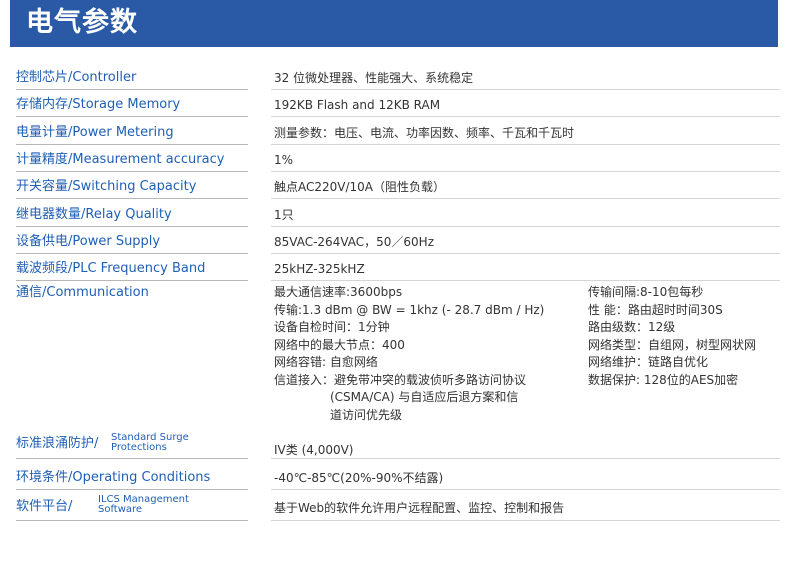 The image size is (790, 575). What do you see at coordinates (409, 309) in the screenshot?
I see `communication-spec-line: 传输:1.3 dBm @ BW = 1khz (- 28.7 dBm / Hz)` at bounding box center [409, 309].